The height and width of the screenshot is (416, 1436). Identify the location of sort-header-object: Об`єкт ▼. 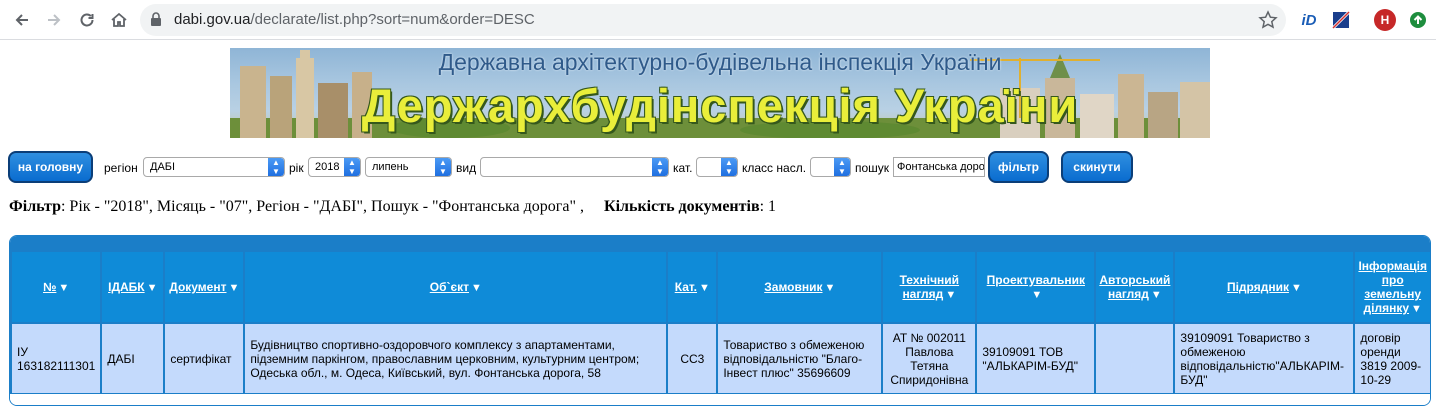
(456, 287).